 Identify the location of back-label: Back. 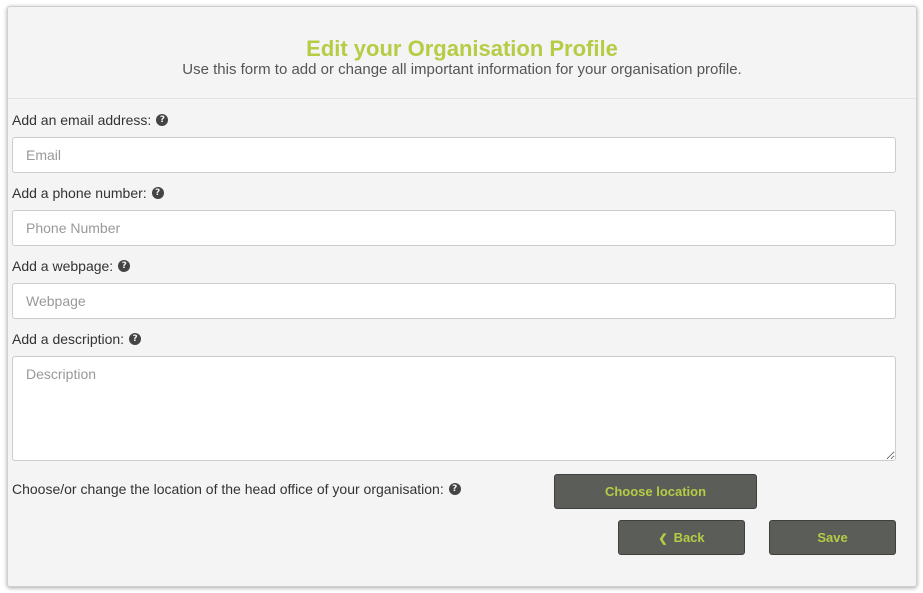
(689, 537).